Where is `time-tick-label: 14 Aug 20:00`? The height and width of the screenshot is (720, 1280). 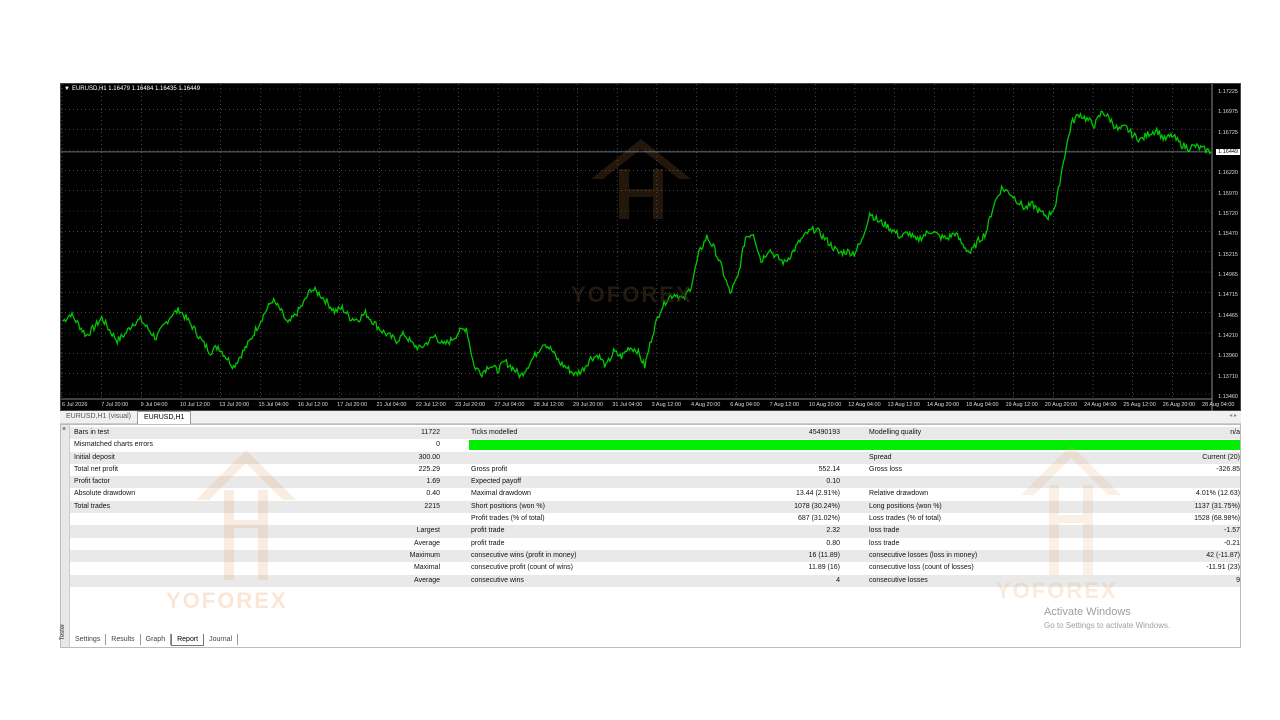
time-tick-label: 14 Aug 20:00 is located at coordinates (943, 405).